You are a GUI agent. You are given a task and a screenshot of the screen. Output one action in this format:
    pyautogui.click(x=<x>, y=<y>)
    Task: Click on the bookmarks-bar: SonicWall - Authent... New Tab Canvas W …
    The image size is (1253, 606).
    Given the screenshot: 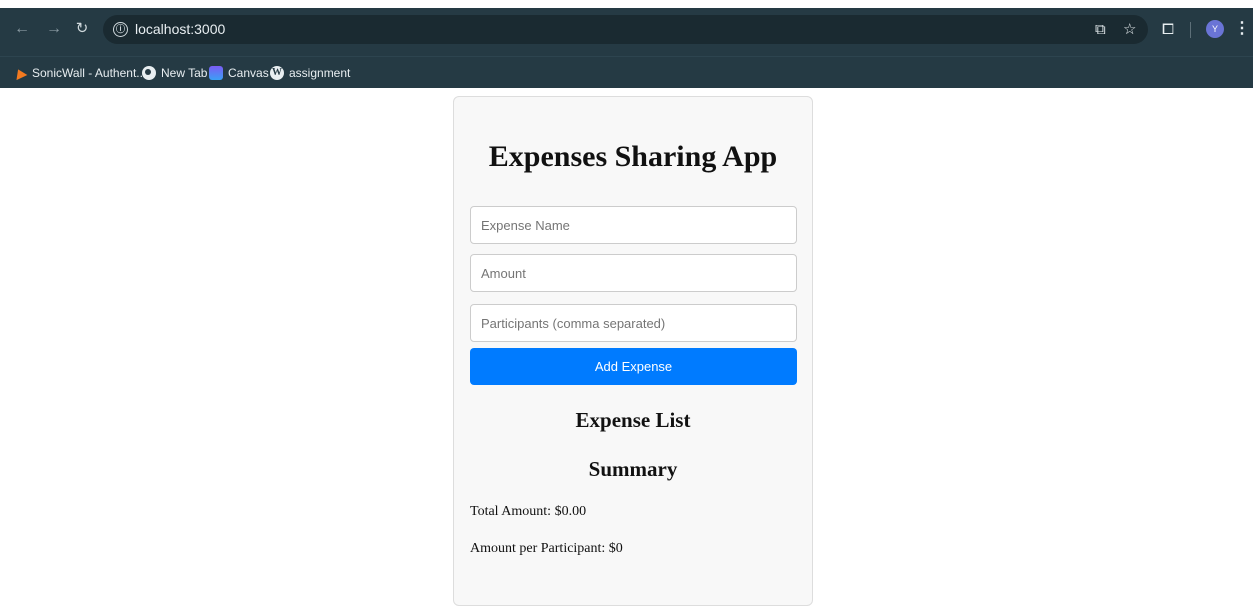 What is the action you would take?
    pyautogui.click(x=626, y=72)
    